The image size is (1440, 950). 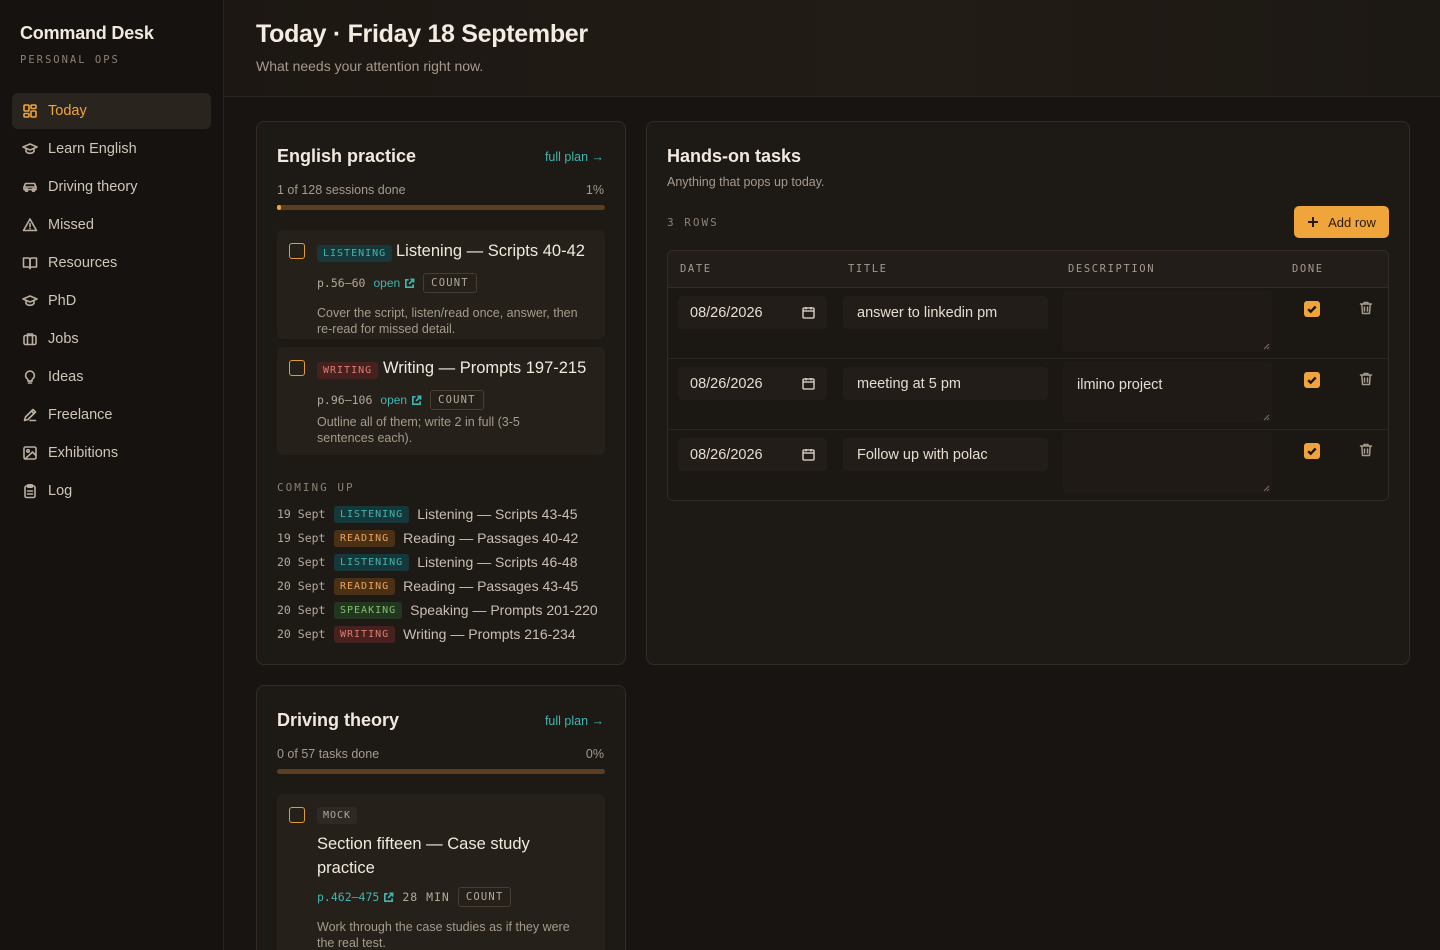 I want to click on dashboard-icon, so click(x=30, y=111).